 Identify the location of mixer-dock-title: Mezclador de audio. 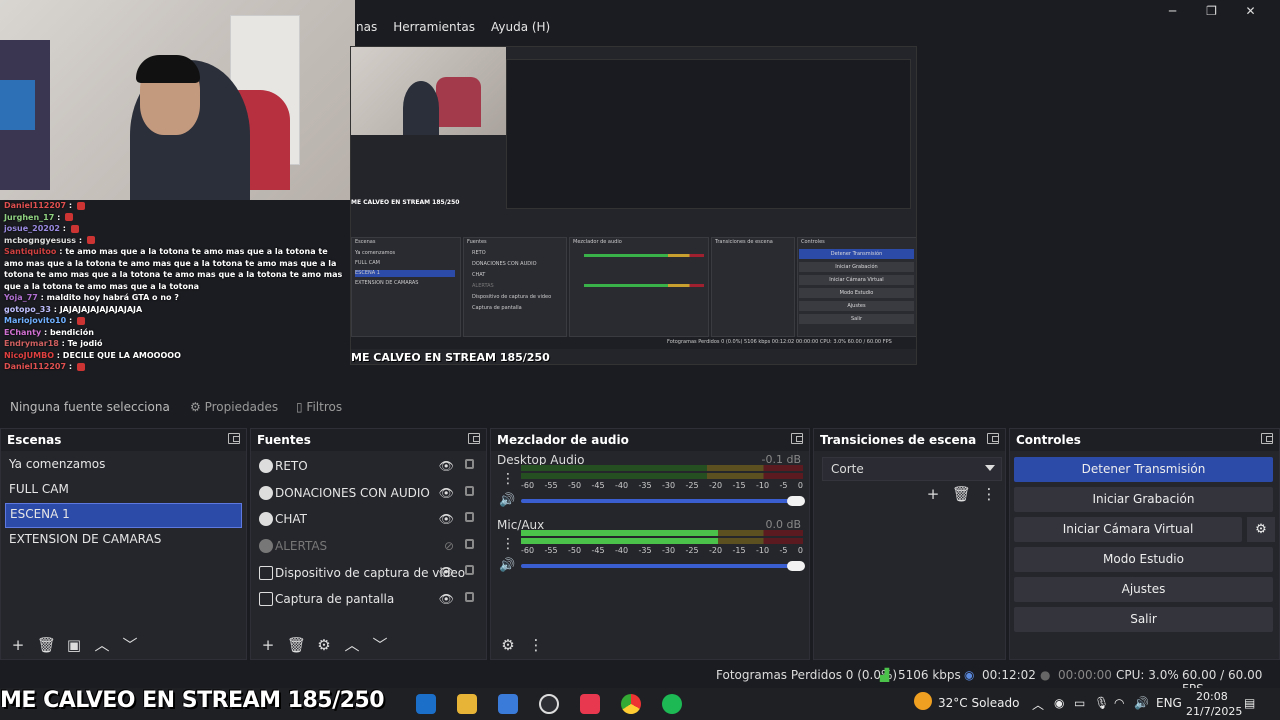
(650, 440).